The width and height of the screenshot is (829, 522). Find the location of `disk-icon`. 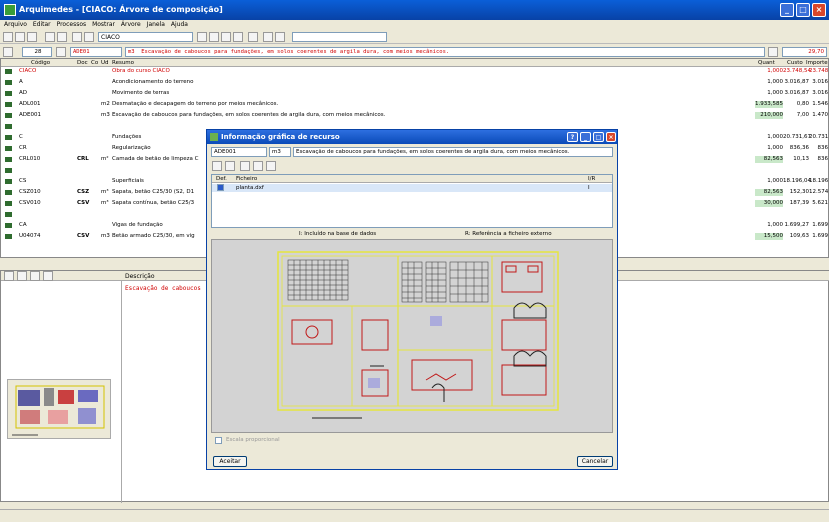

disk-icon is located at coordinates (77, 37).